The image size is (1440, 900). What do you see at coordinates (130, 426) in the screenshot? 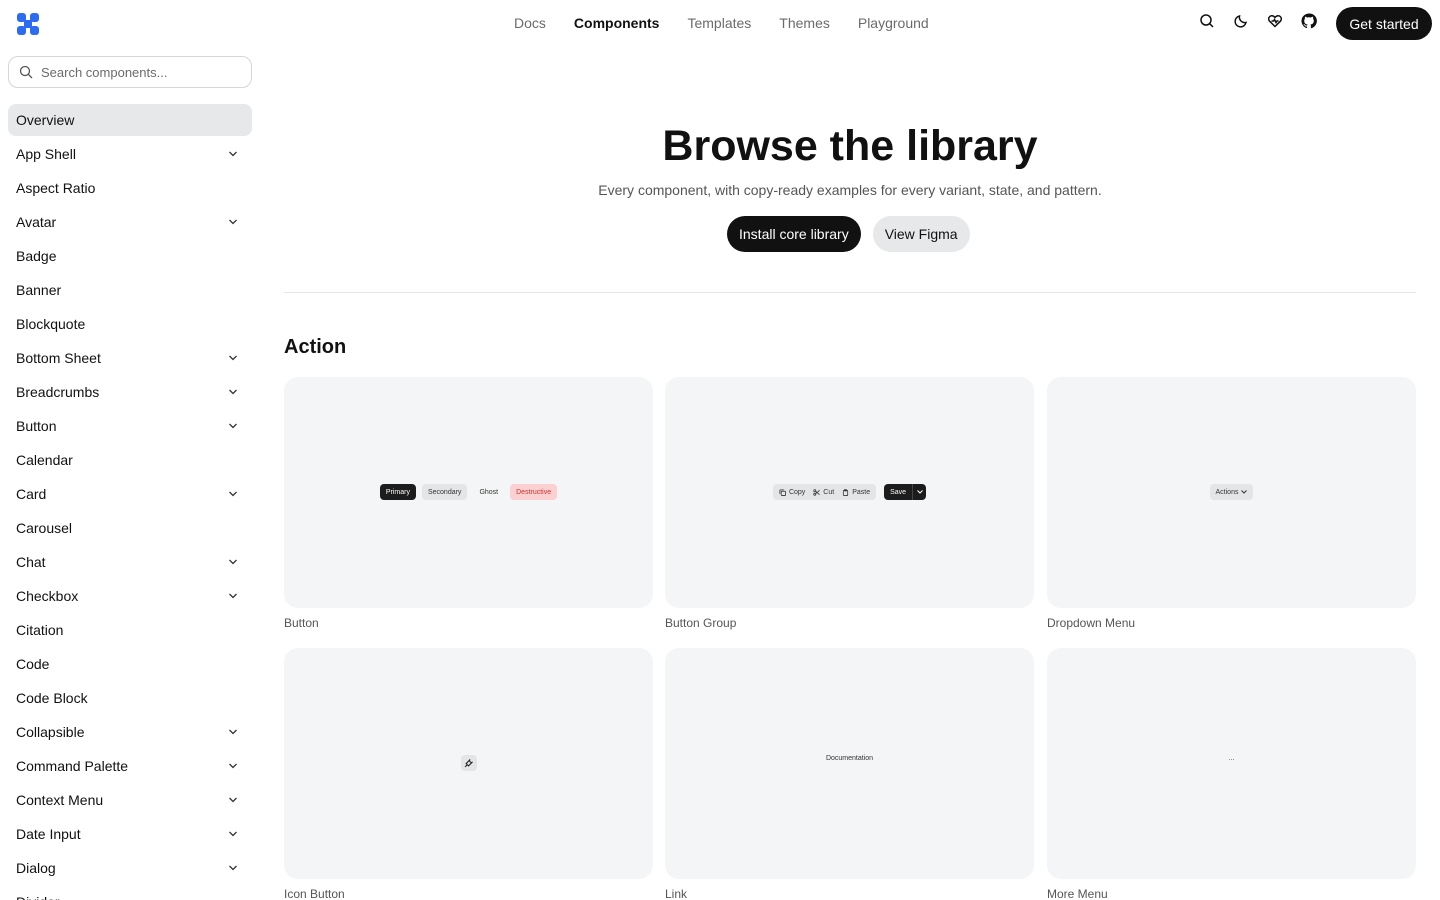
I see `sidebar-item-button: Button` at bounding box center [130, 426].